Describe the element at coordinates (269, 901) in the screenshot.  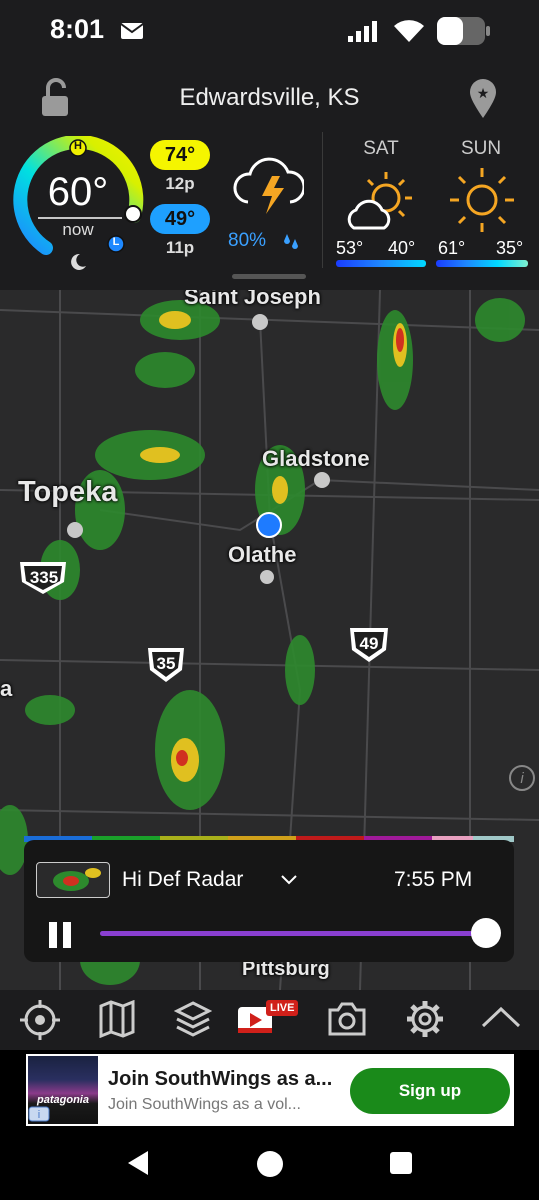
I see `radar-player: Hi Def Radar 7:55 PM` at that location.